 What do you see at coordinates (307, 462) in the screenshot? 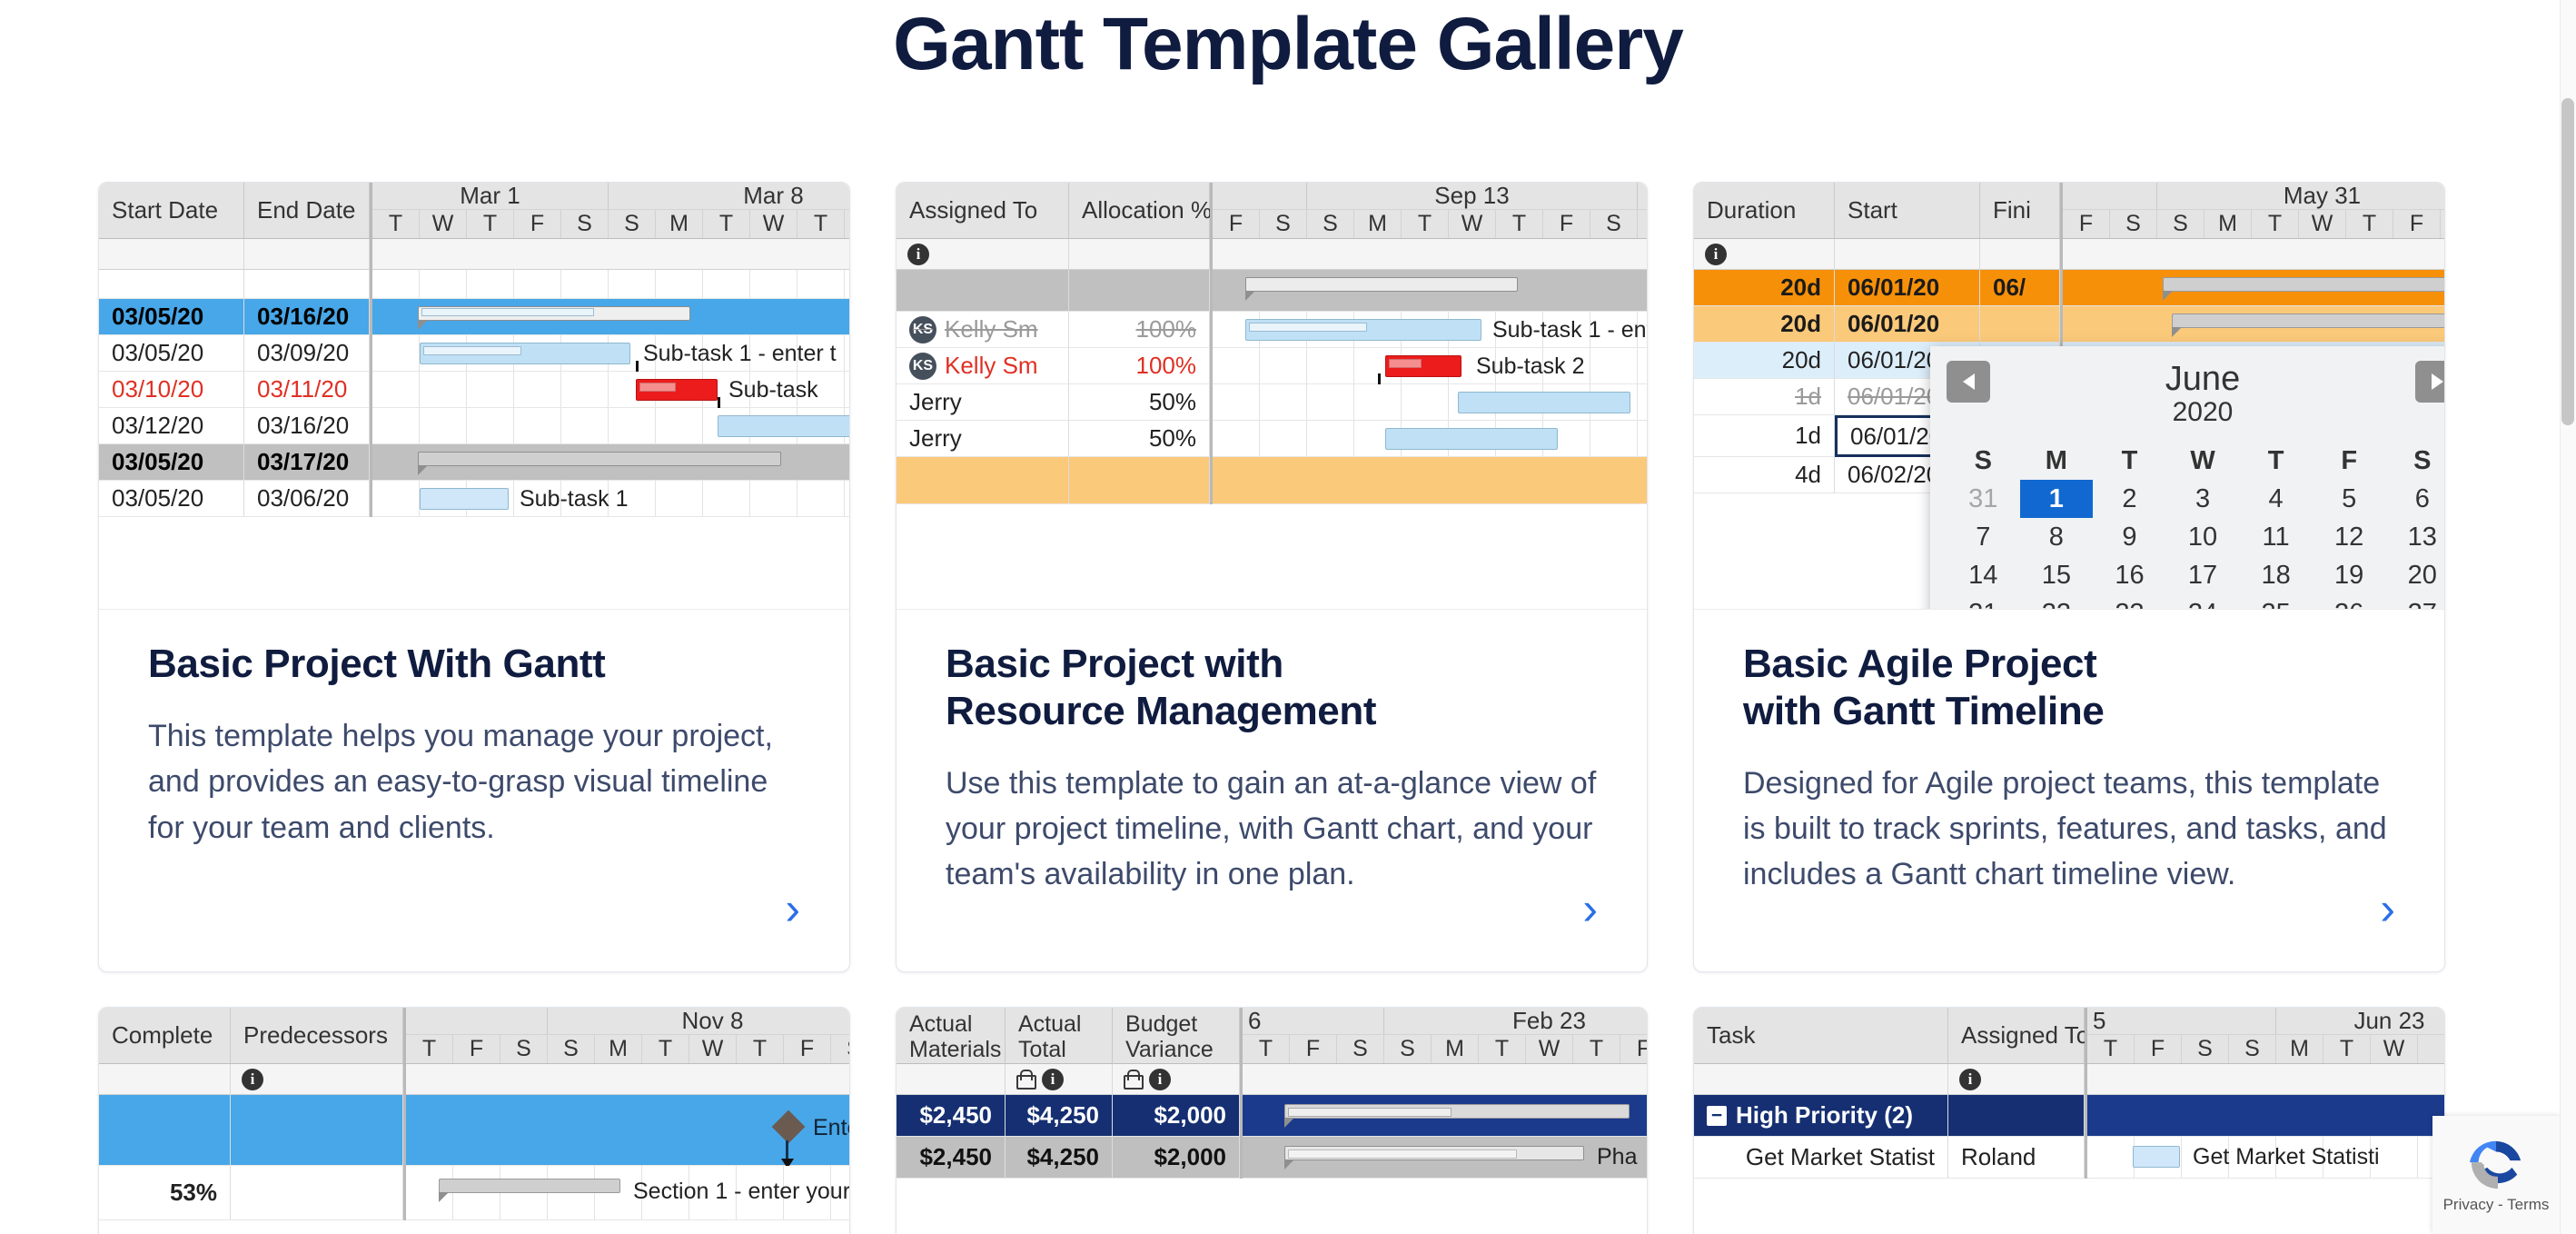
I see `table-row: 03/17/20` at bounding box center [307, 462].